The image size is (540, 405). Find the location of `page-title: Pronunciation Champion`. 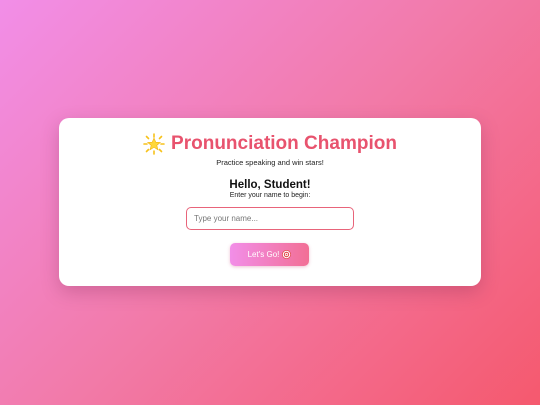

page-title: Pronunciation Champion is located at coordinates (284, 143).